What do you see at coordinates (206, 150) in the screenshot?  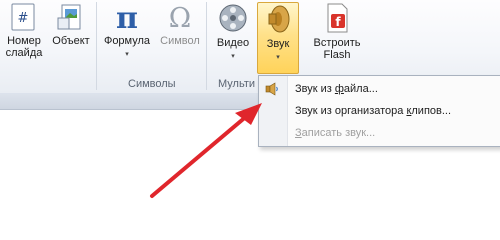 I see `annotation-arrow` at bounding box center [206, 150].